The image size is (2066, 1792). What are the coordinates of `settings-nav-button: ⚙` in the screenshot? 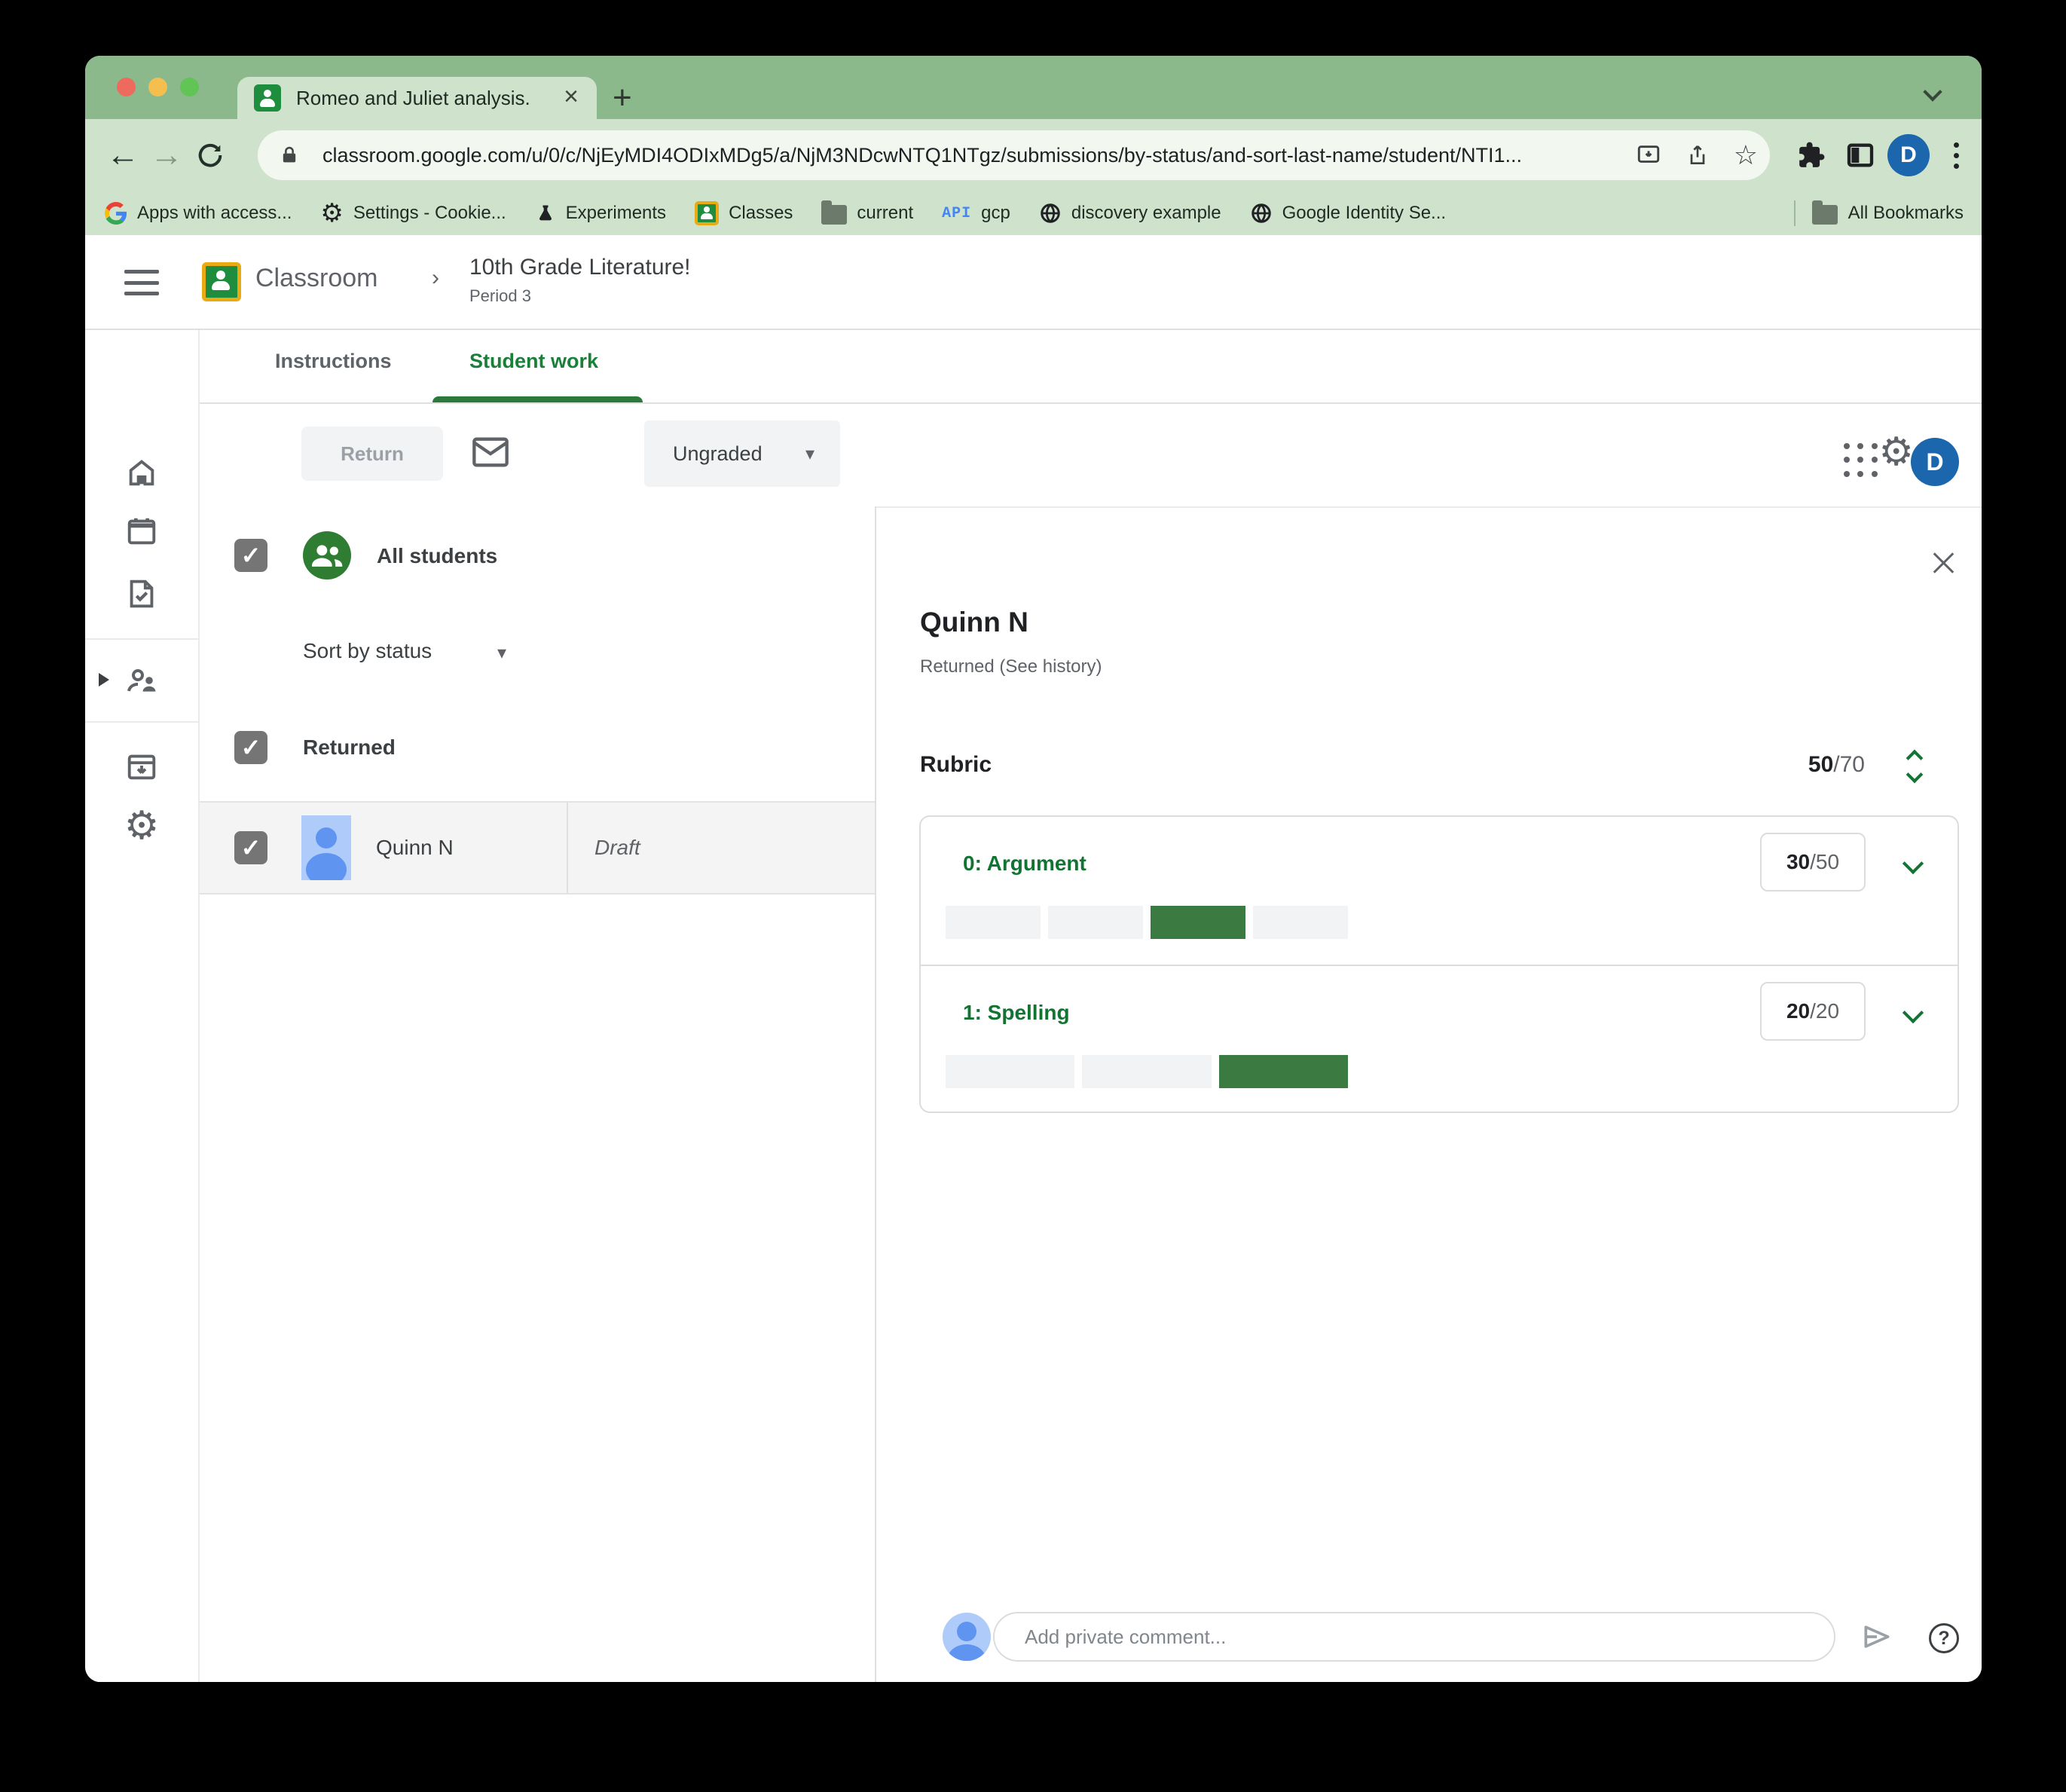 It's located at (141, 826).